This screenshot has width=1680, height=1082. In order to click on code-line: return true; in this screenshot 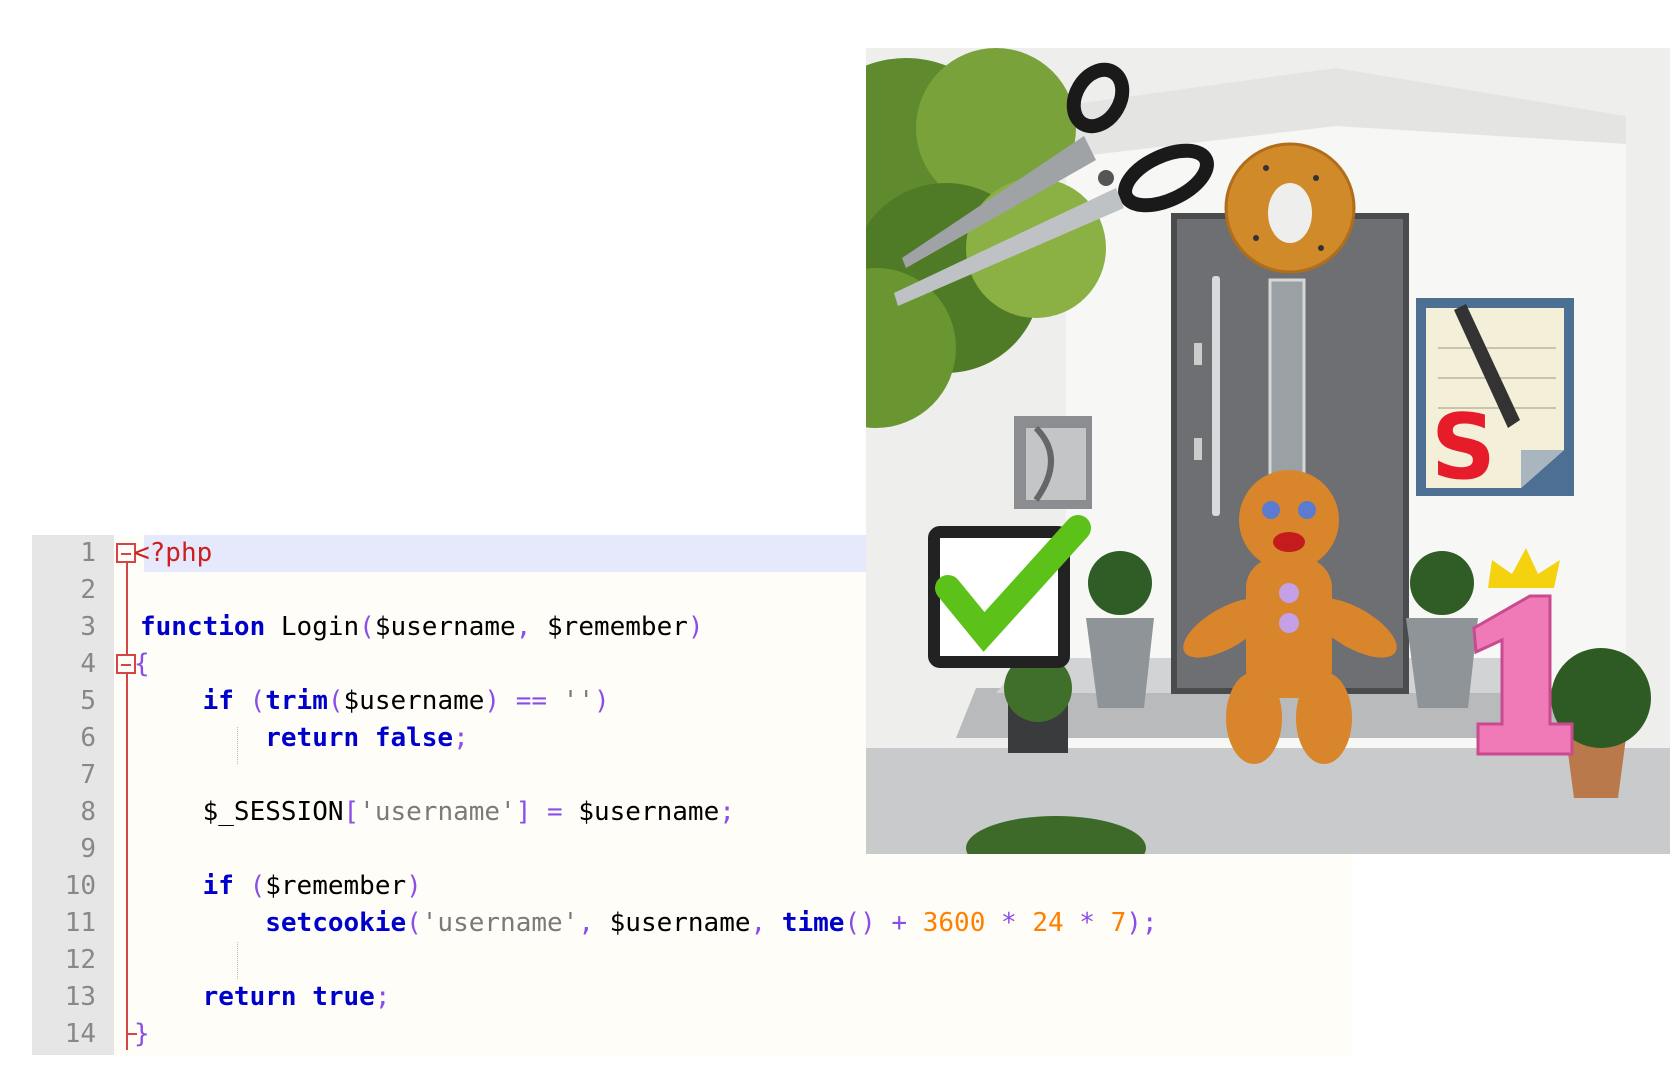, I will do `click(265, 997)`.